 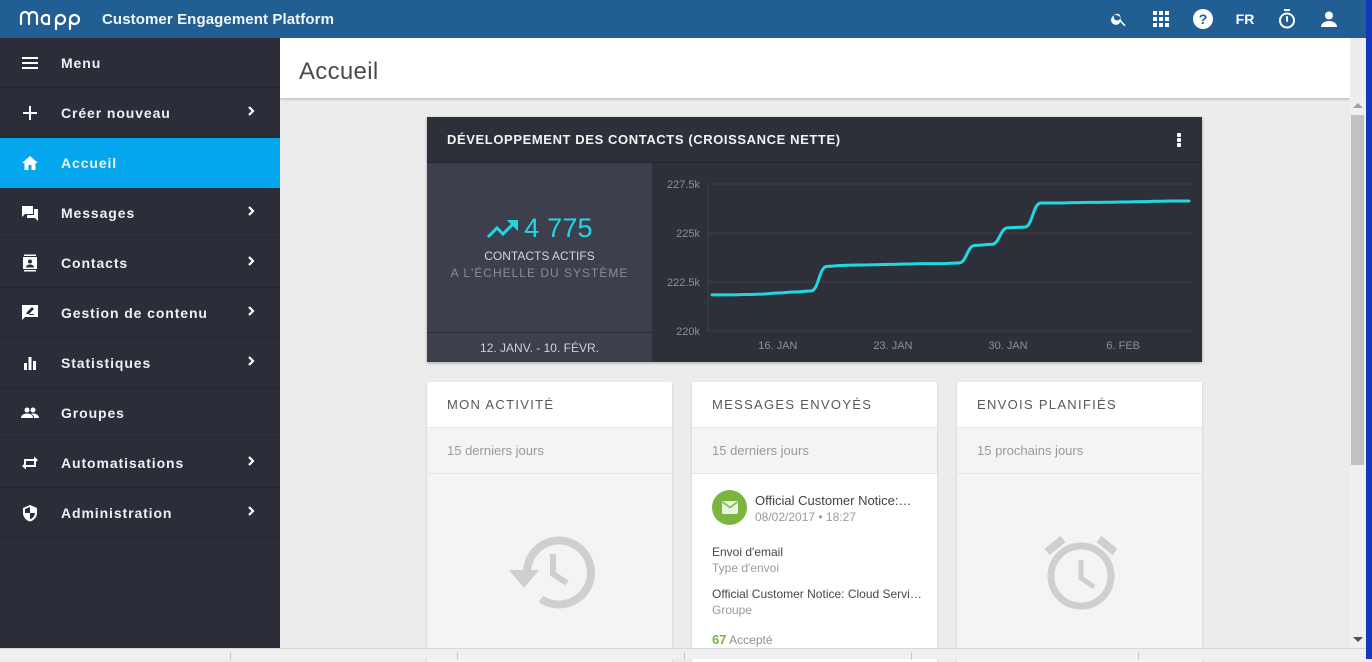 I want to click on widget-menu-button, so click(x=1179, y=141).